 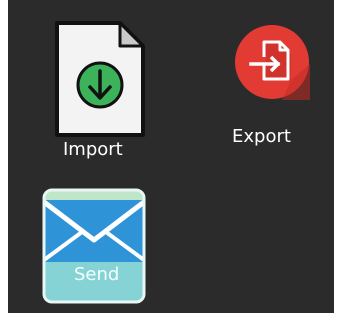 What do you see at coordinates (272, 62) in the screenshot?
I see `export-icon` at bounding box center [272, 62].